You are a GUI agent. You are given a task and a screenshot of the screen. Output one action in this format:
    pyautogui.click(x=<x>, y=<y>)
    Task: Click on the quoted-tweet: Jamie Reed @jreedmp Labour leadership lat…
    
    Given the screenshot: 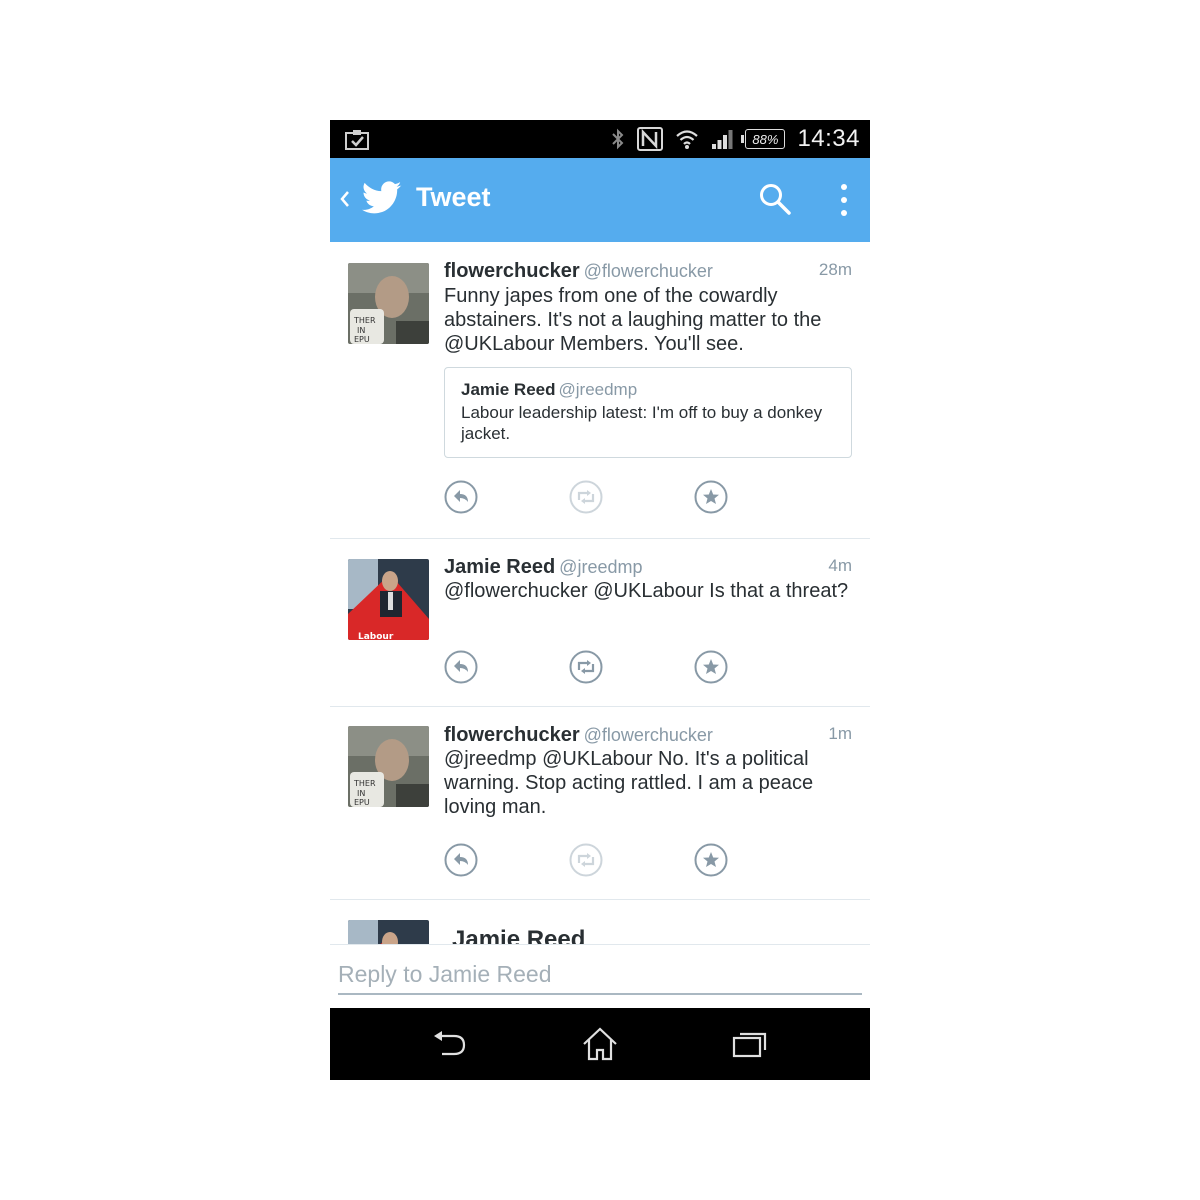 What is the action you would take?
    pyautogui.click(x=648, y=412)
    